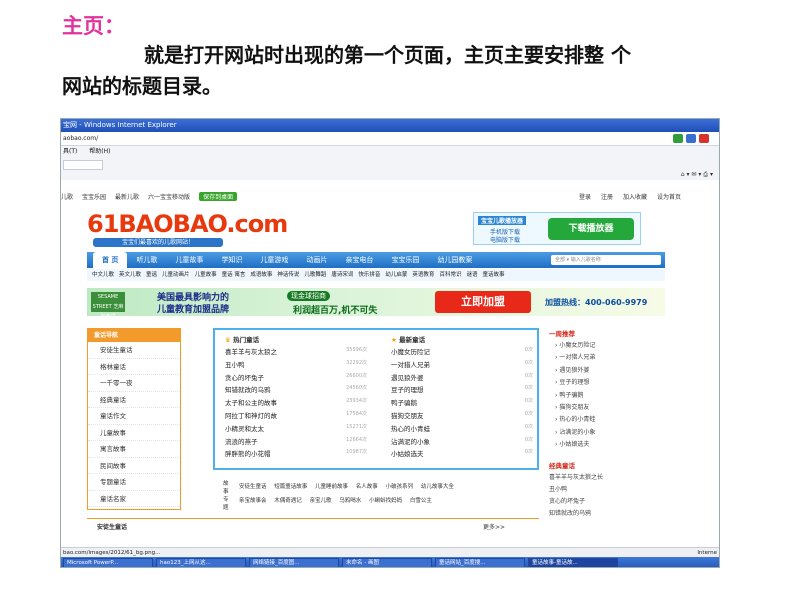  What do you see at coordinates (299, 442) in the screenshot?
I see `tale-list-item: 流浪的燕子 12664次` at bounding box center [299, 442].